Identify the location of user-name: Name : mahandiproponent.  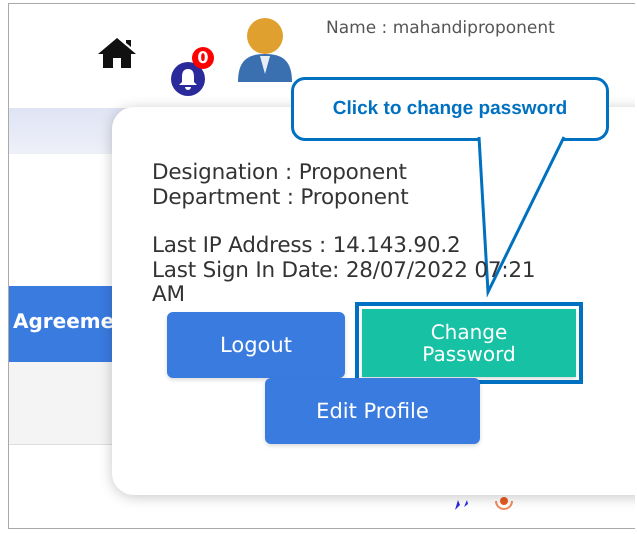
(440, 28).